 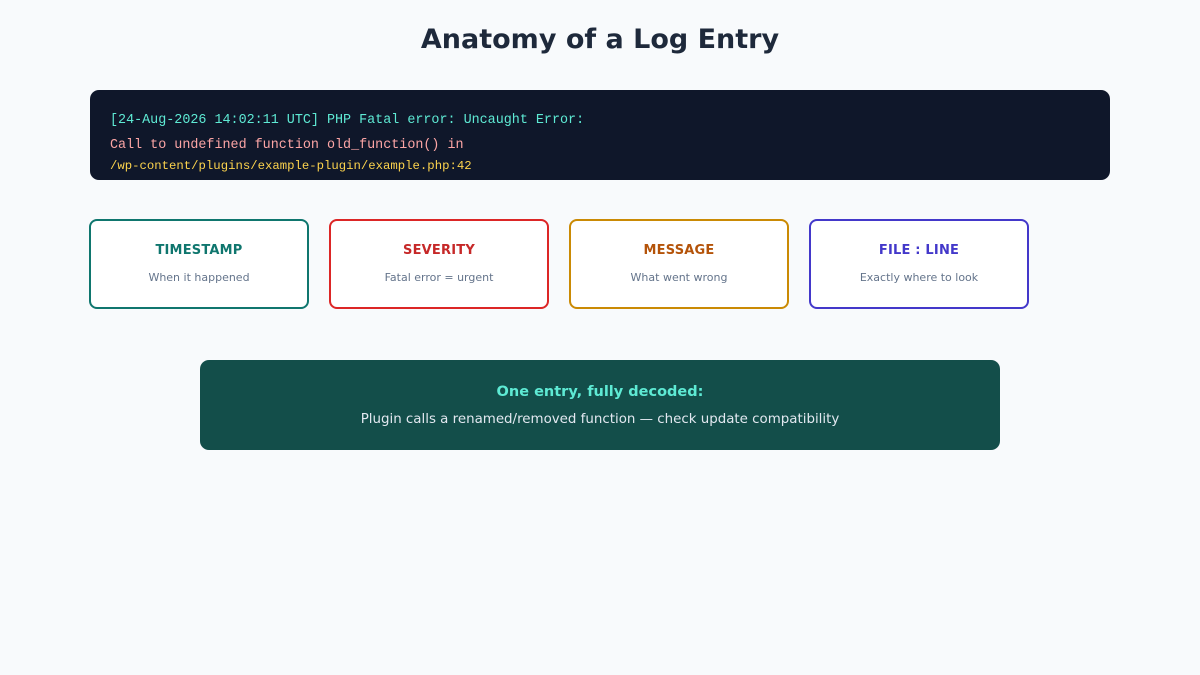 I want to click on file-line-card-title: FILE : LINE, so click(x=919, y=250).